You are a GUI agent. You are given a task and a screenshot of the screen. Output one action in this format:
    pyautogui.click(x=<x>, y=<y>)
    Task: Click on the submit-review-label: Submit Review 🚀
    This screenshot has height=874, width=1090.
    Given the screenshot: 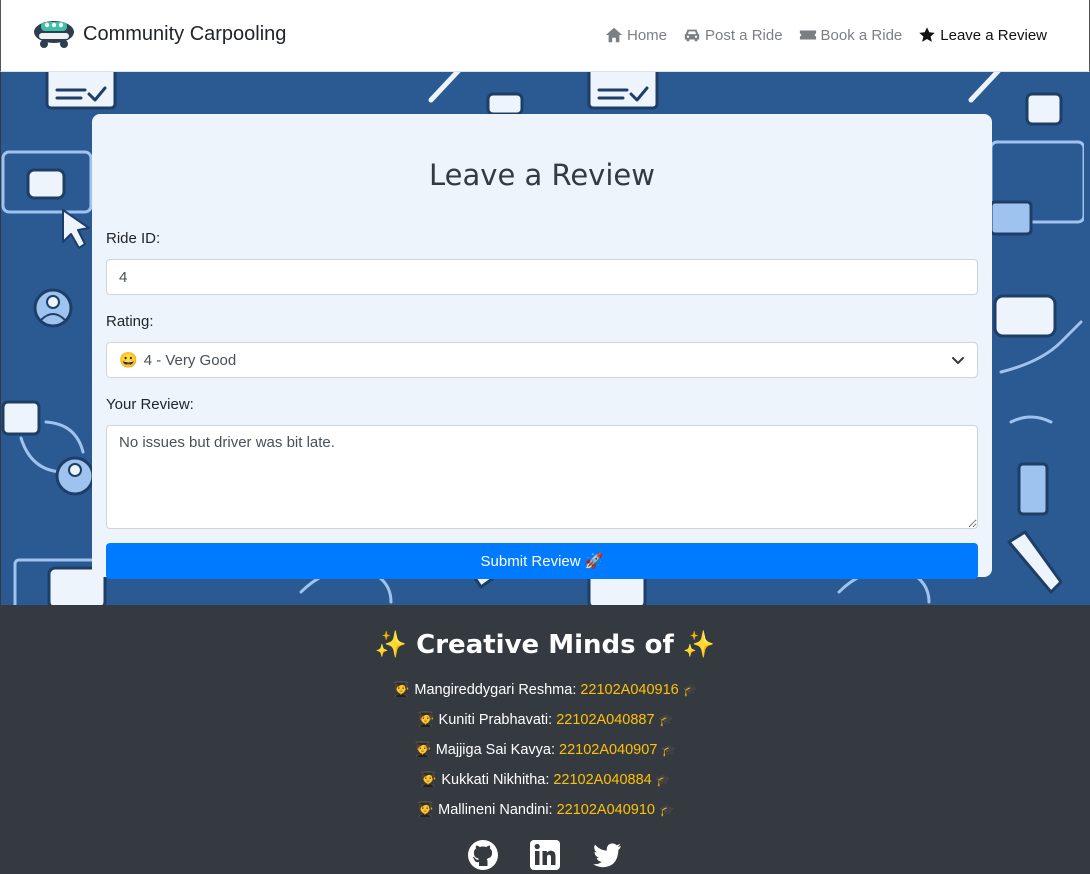 What is the action you would take?
    pyautogui.click(x=542, y=561)
    